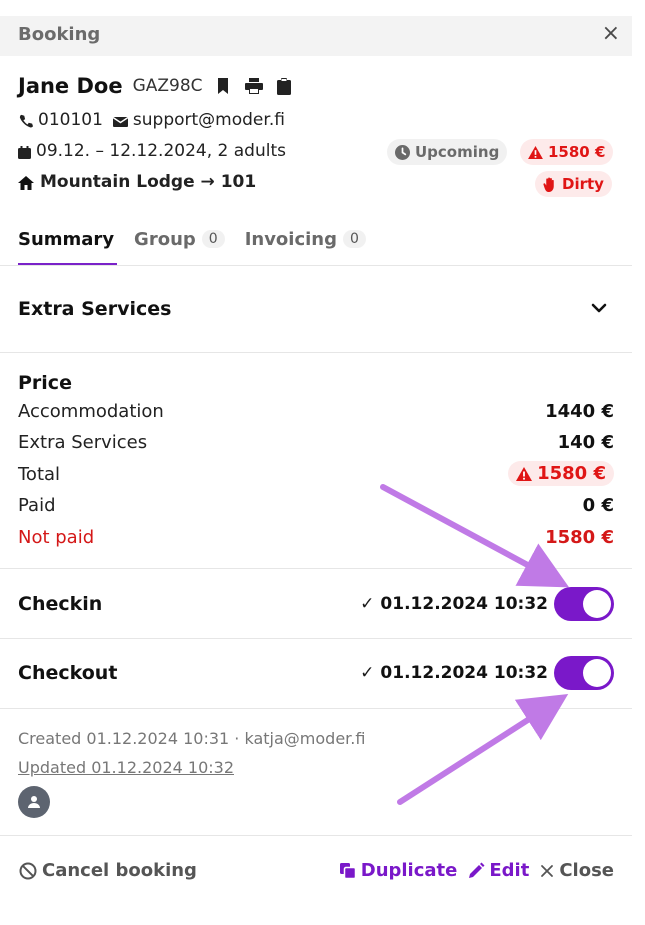  I want to click on guest-row: Jane Doe GAZ98C, so click(154, 86).